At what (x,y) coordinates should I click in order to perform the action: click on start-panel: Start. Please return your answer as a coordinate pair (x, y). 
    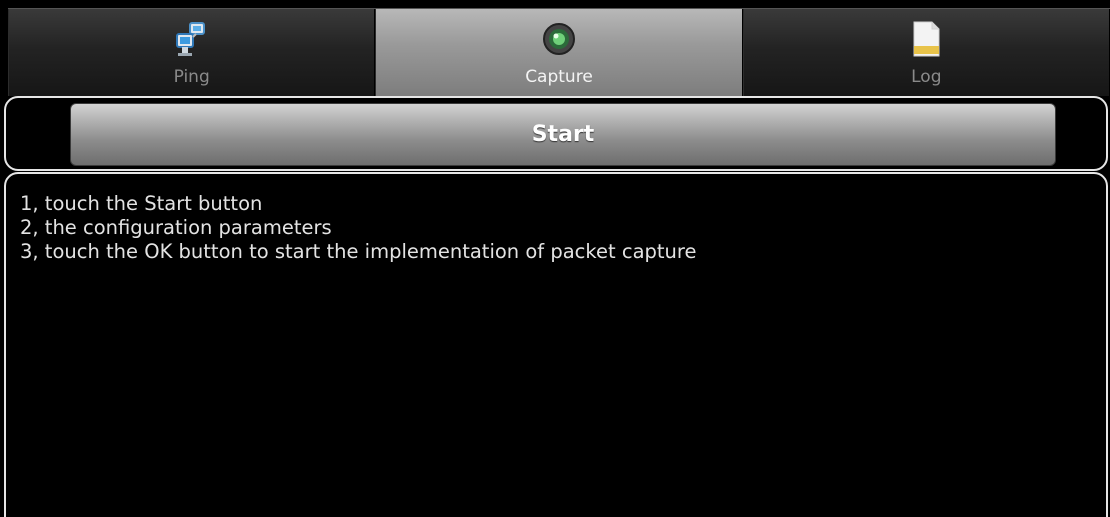
    Looking at the image, I should click on (556, 133).